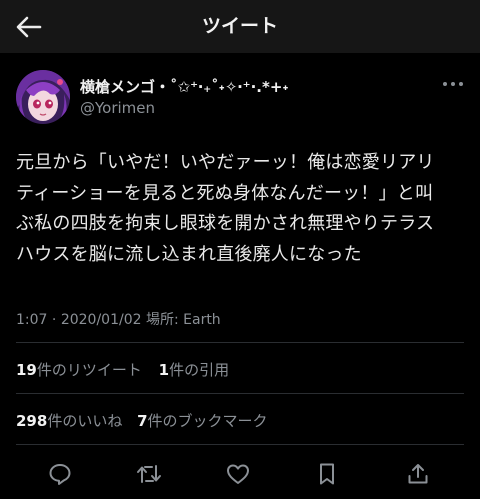 Image resolution: width=480 pixels, height=499 pixels. I want to click on top-bar: ツイート, so click(240, 26).